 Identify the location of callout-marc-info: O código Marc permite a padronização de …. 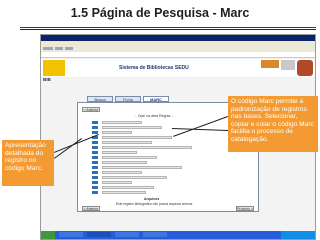
(273, 124).